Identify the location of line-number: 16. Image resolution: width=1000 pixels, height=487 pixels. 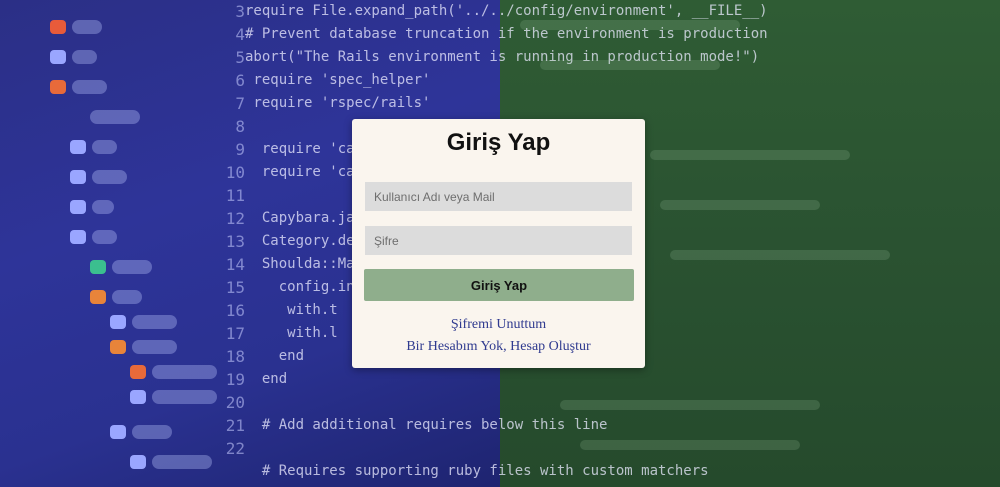
(235, 310).